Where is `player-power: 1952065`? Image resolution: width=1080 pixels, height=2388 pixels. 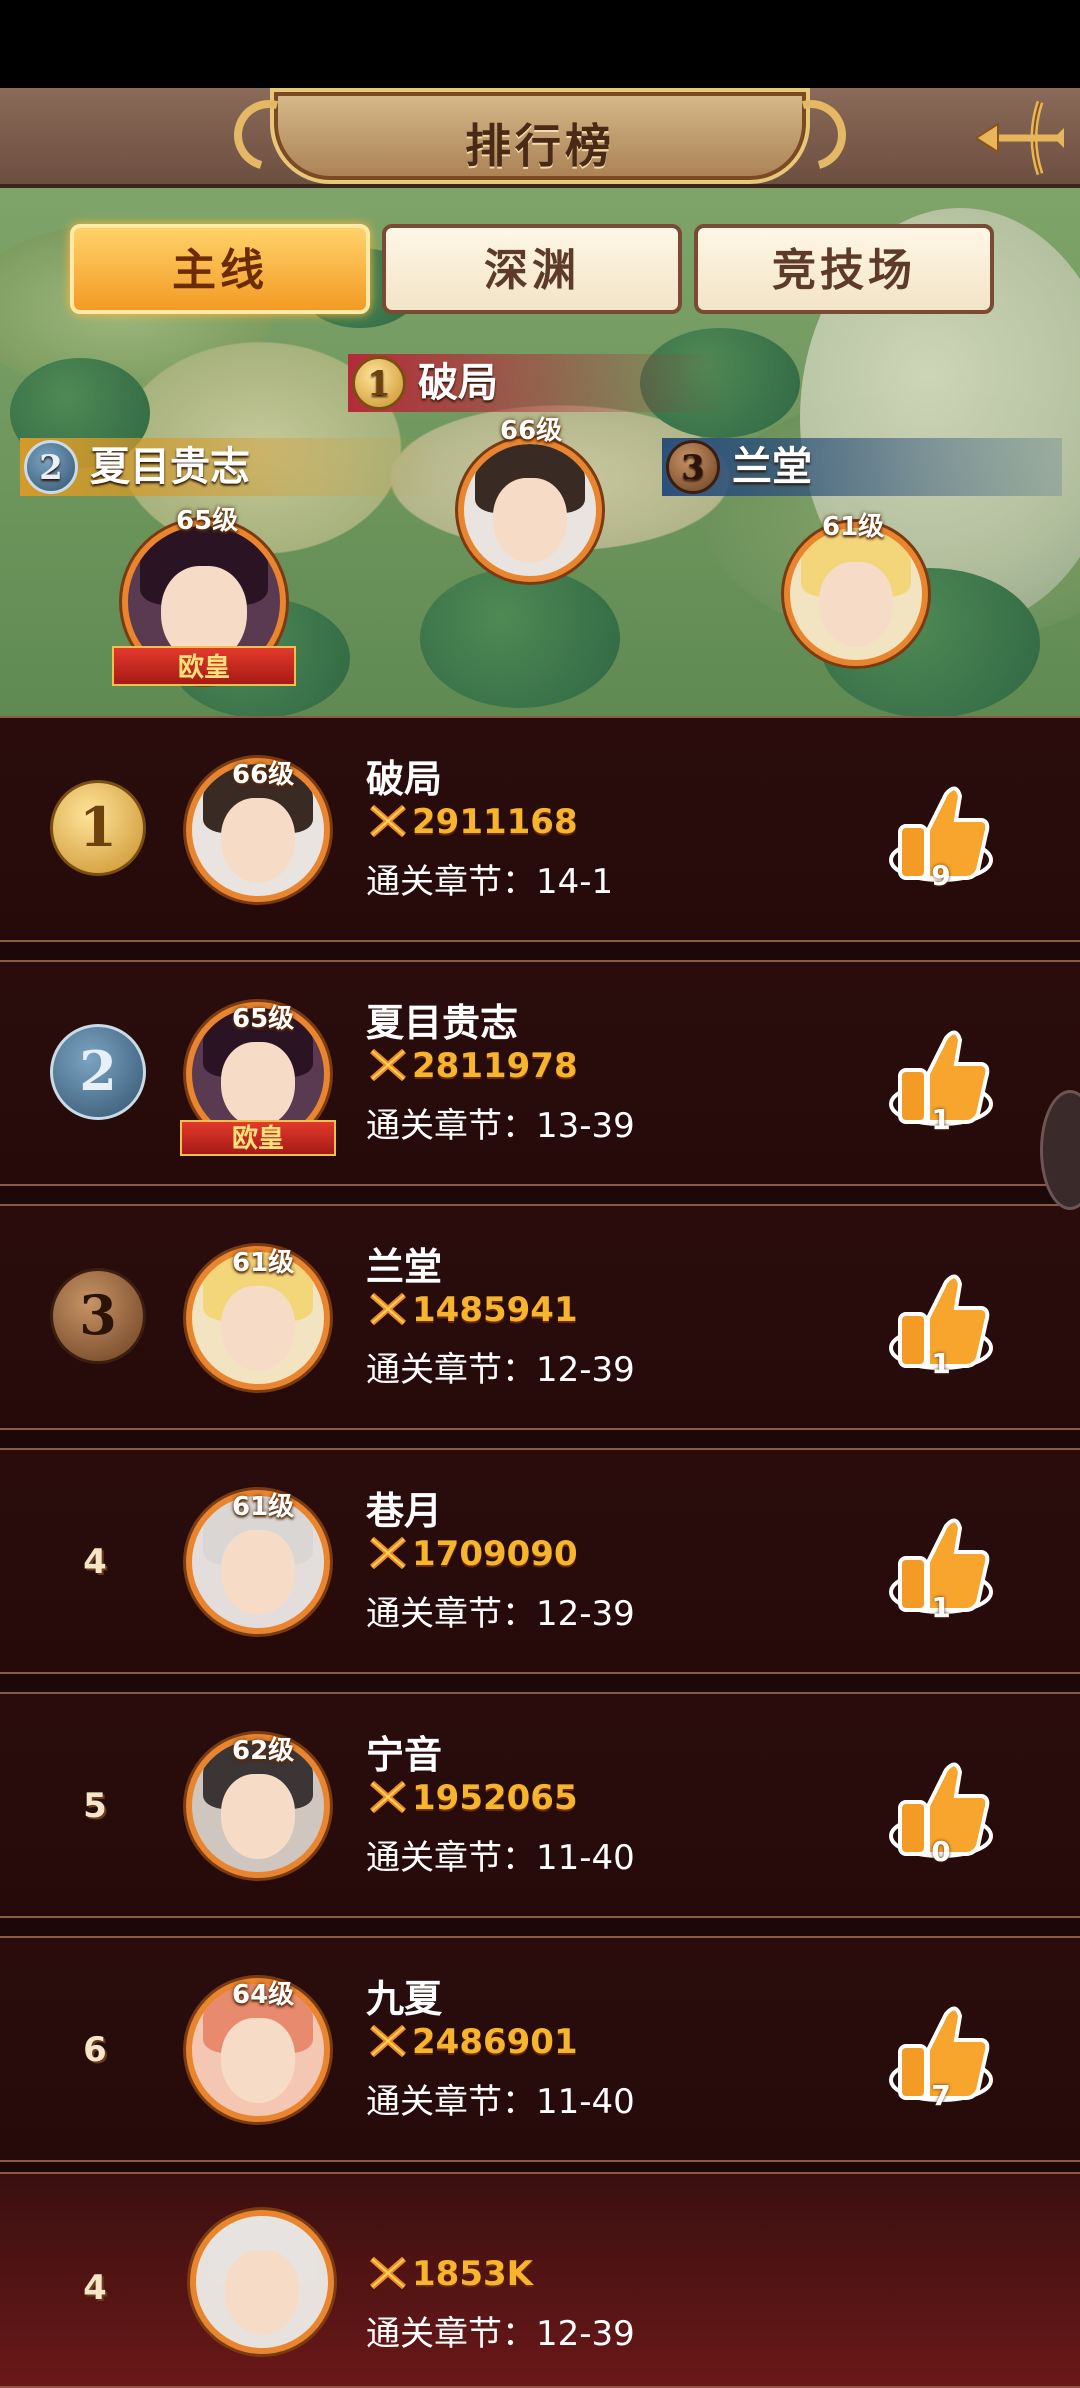
player-power: 1952065 is located at coordinates (473, 1798).